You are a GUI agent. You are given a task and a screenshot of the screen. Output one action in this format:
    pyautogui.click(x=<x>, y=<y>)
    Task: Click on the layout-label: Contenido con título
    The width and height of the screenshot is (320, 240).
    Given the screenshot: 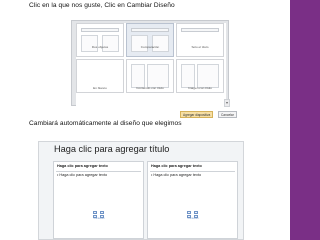 What is the action you would take?
    pyautogui.click(x=150, y=88)
    